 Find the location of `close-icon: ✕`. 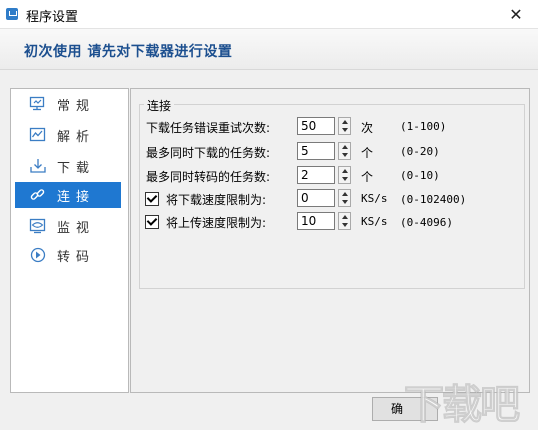

close-icon: ✕ is located at coordinates (516, 14).